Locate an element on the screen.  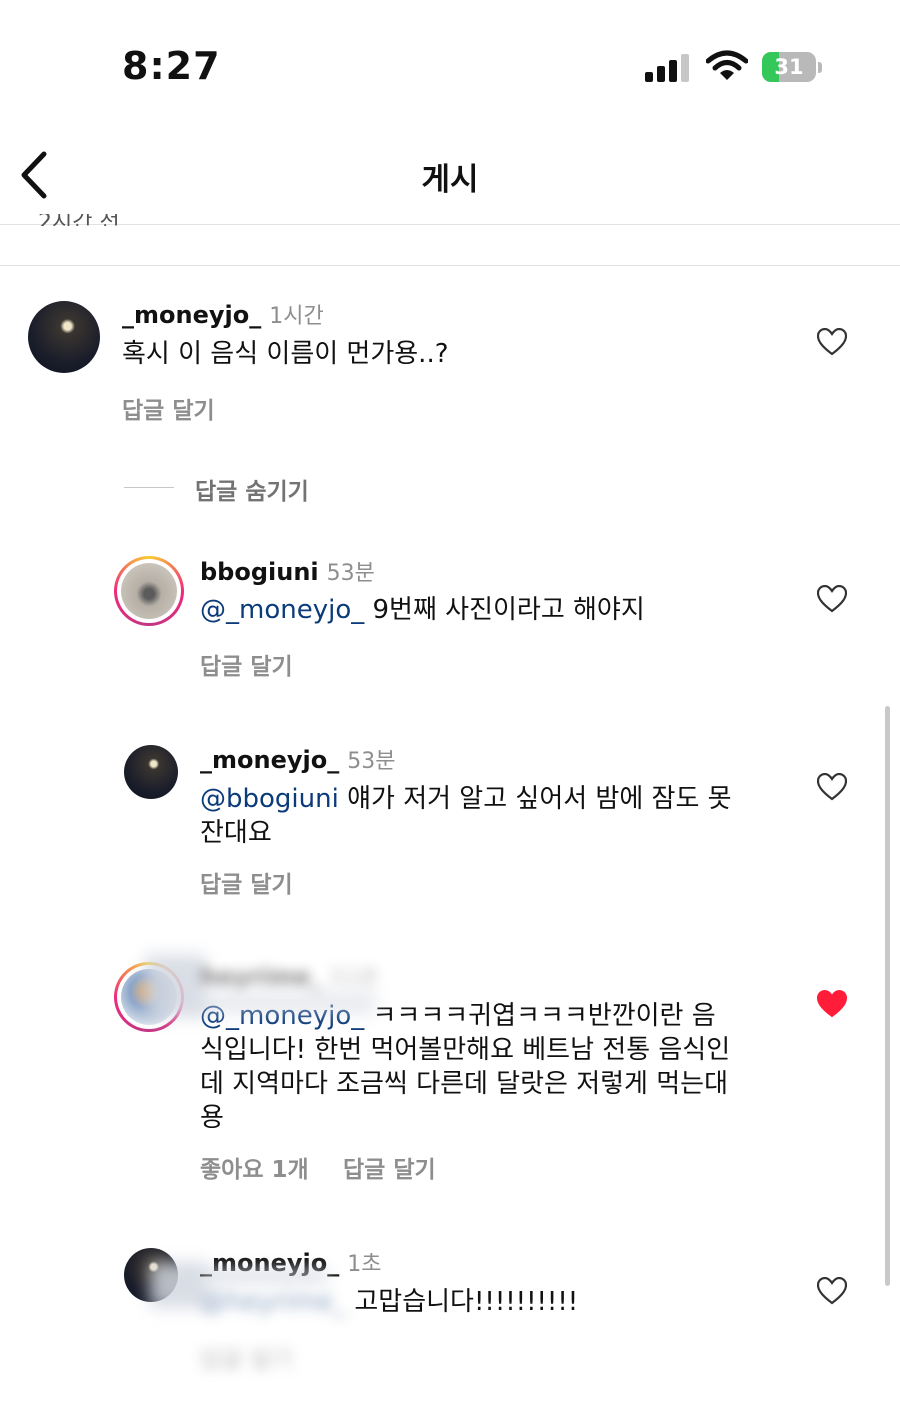
comment-text: @bbogiuni 얘가 저거 알고 싶어서 밤에 잠도 못 잔대요 is located at coordinates (466, 816).